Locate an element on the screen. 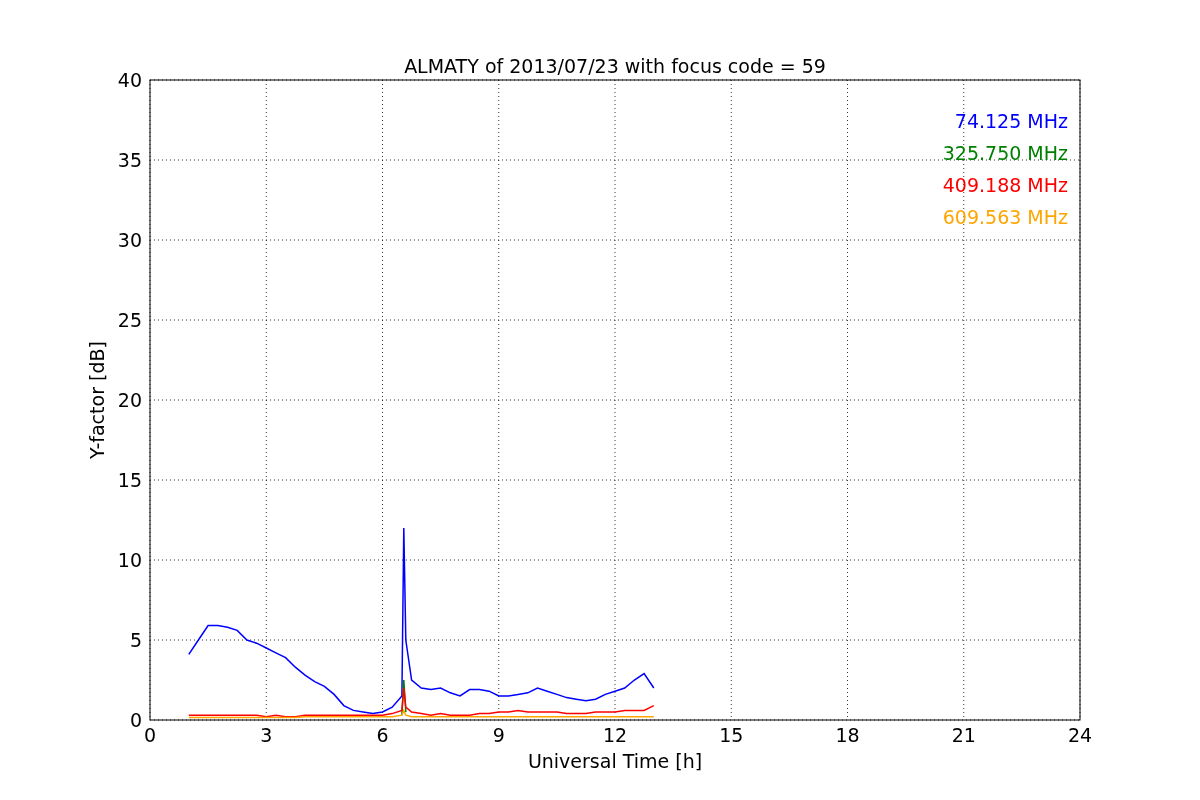  tick-label: 25 is located at coordinates (129, 320).